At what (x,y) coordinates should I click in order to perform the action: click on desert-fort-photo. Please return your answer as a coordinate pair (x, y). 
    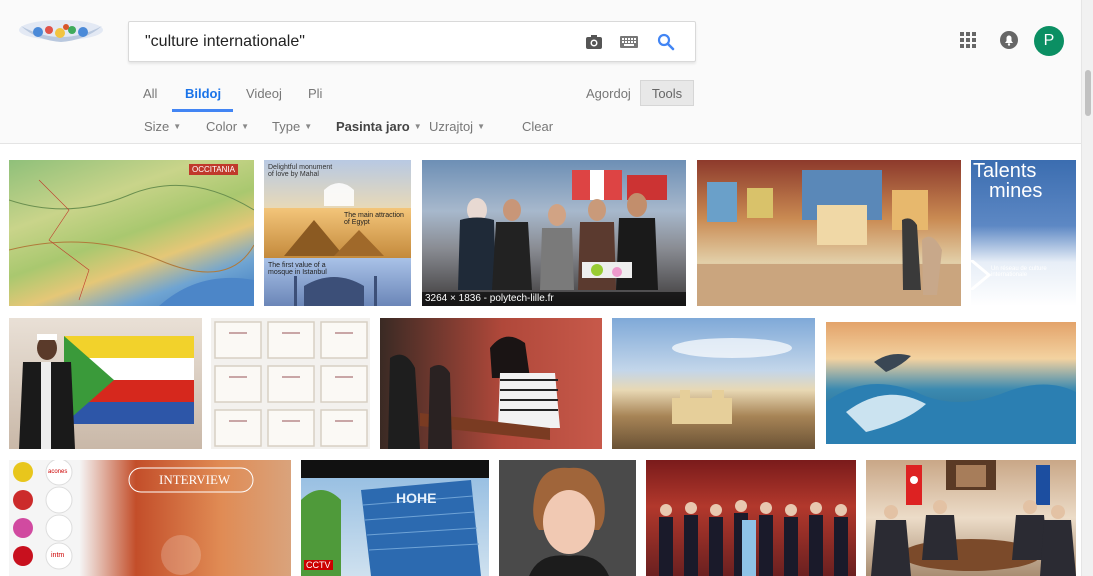
    Looking at the image, I should click on (732, 381).